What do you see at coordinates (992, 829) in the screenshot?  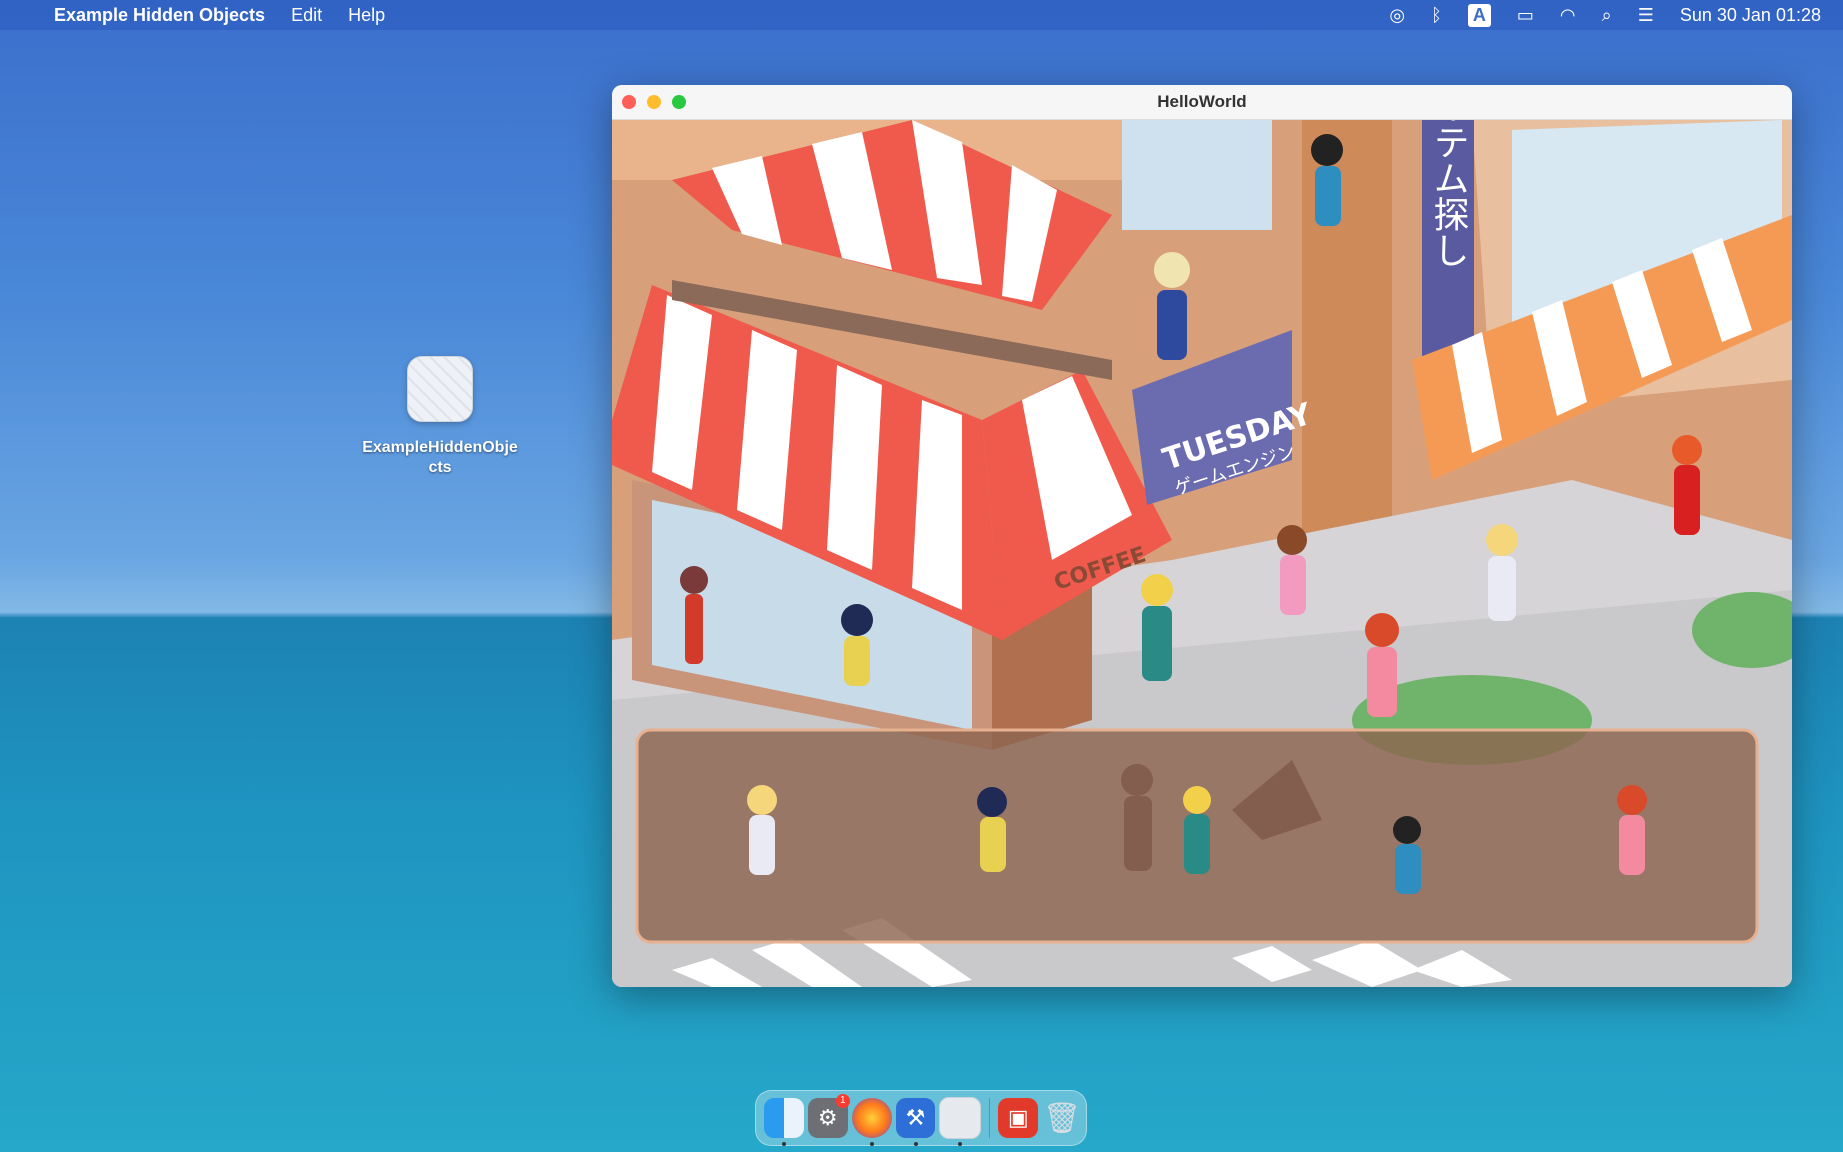 I see `tray-item-ninja-girl` at bounding box center [992, 829].